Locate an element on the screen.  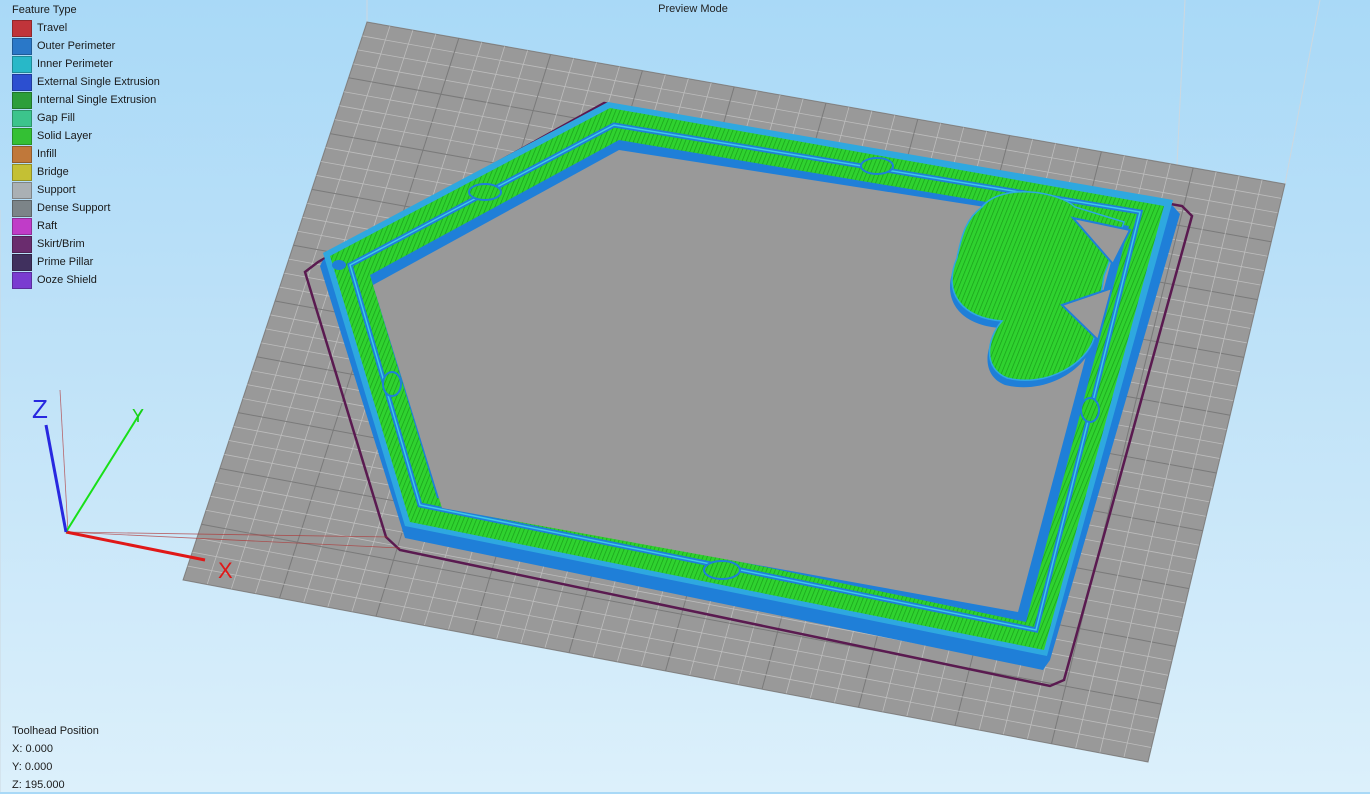
legend-item-solid-layer: Solid Layer is located at coordinates (86, 136).